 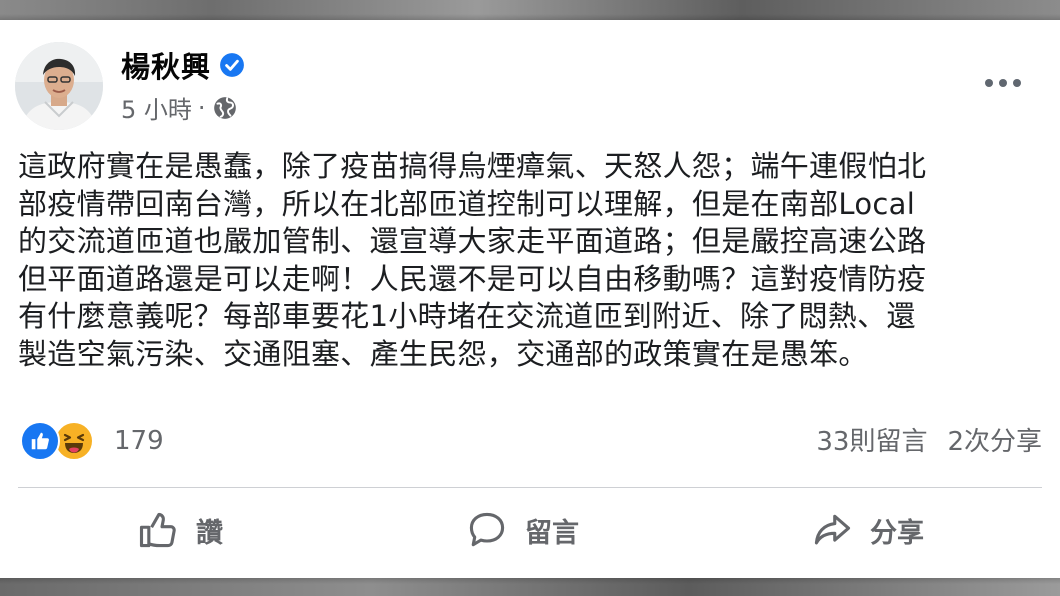 What do you see at coordinates (74, 441) in the screenshot?
I see `haha-reaction-icon` at bounding box center [74, 441].